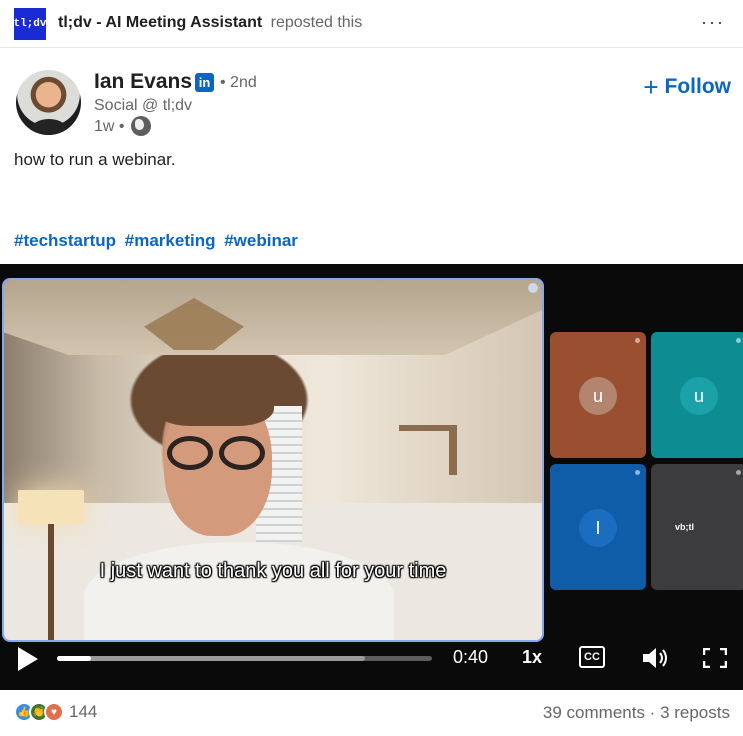  I want to click on reaction-count: 144, so click(83, 711).